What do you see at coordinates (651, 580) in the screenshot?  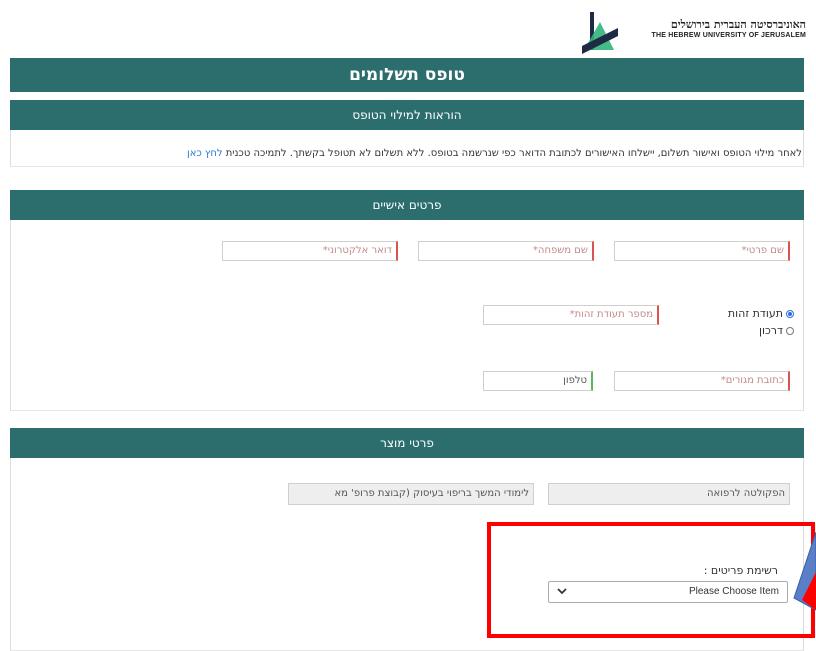 I see `highlight-box` at bounding box center [651, 580].